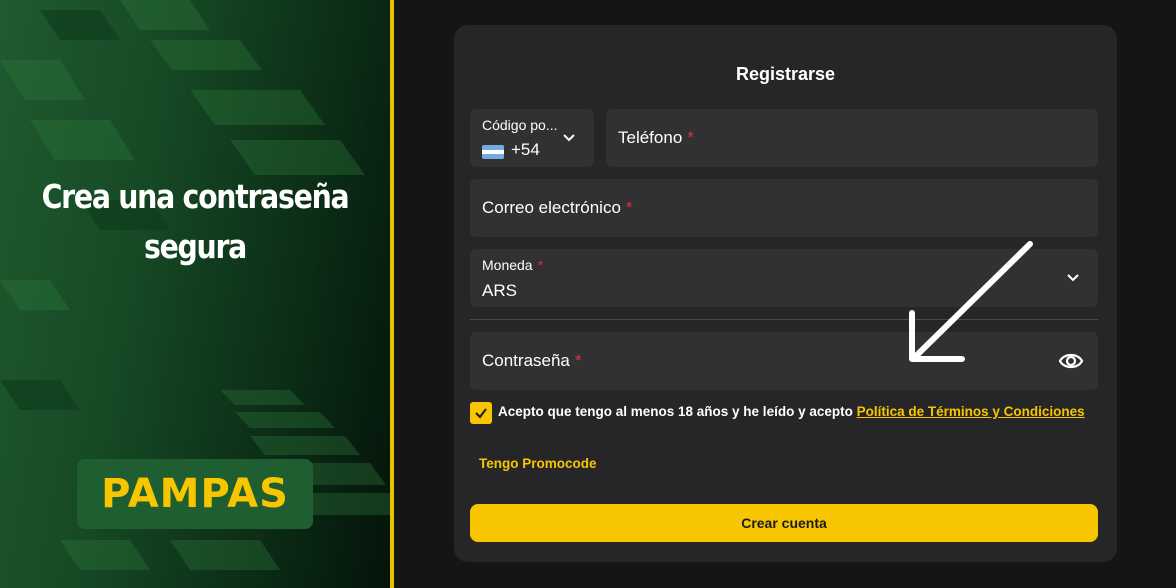 The width and height of the screenshot is (1176, 588). Describe the element at coordinates (784, 208) in the screenshot. I see `email-field: Correo electrónico *` at that location.